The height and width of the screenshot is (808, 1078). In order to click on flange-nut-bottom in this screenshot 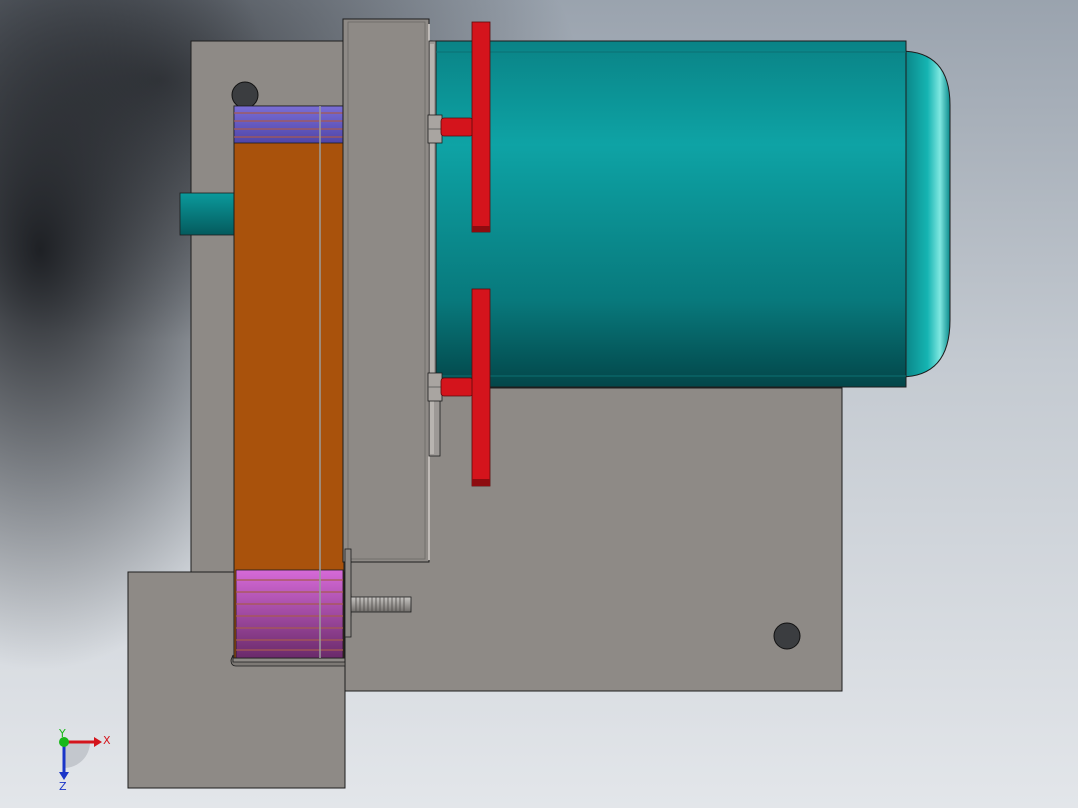, I will do `click(435, 387)`.